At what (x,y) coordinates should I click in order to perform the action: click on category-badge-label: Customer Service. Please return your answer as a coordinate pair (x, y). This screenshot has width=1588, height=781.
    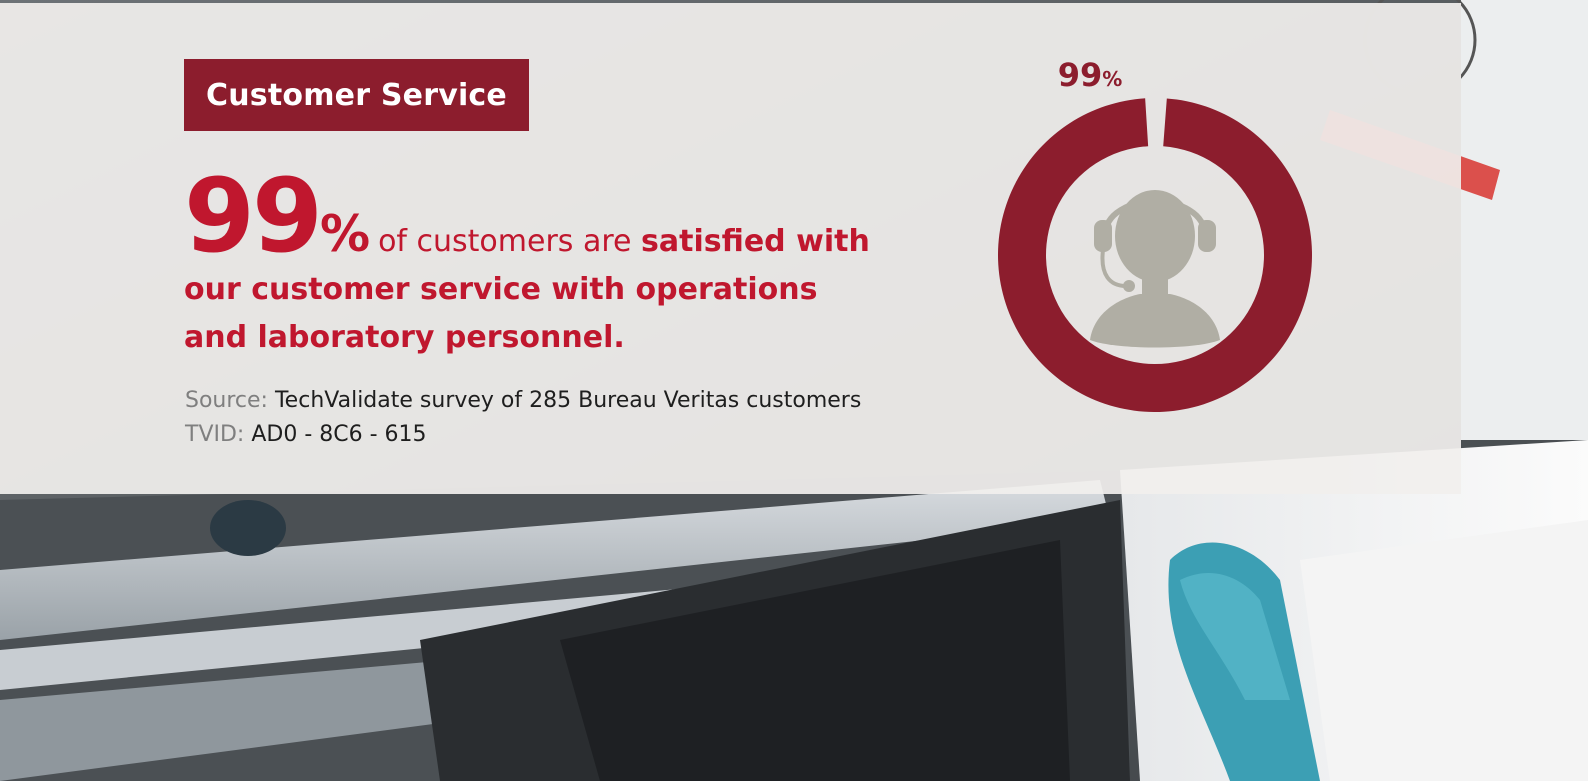
    Looking at the image, I should click on (356, 95).